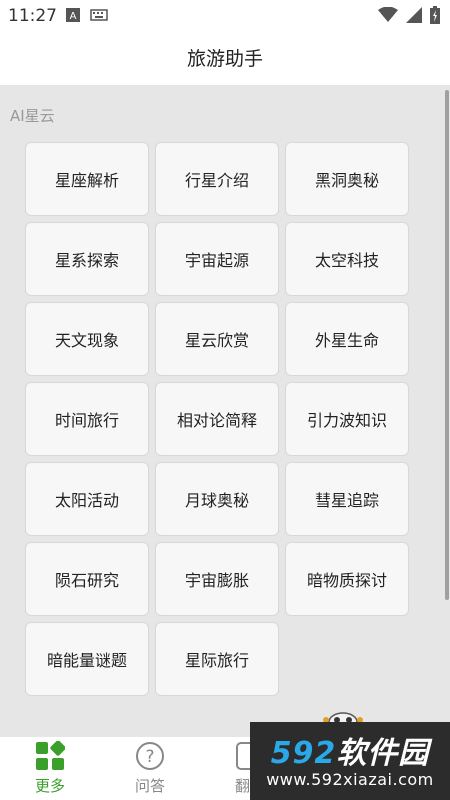 The image size is (450, 800). I want to click on tile-button: 暗物质探讨, so click(347, 579).